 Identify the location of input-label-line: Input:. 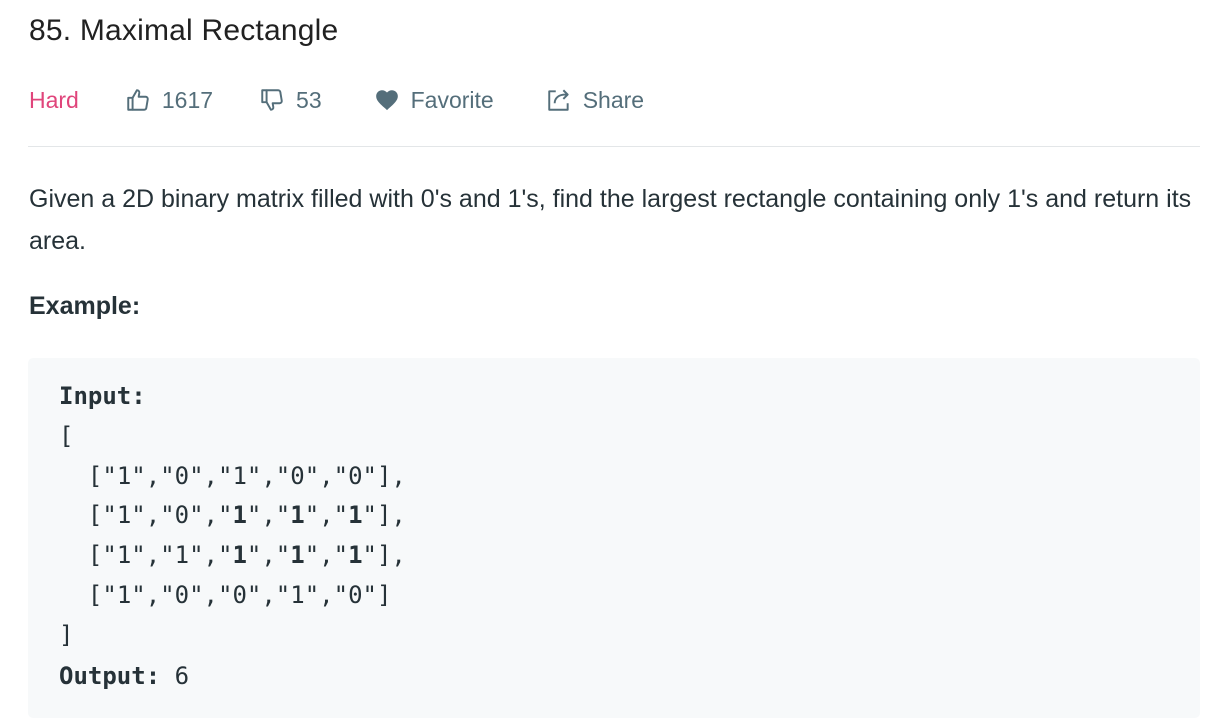
(102, 396).